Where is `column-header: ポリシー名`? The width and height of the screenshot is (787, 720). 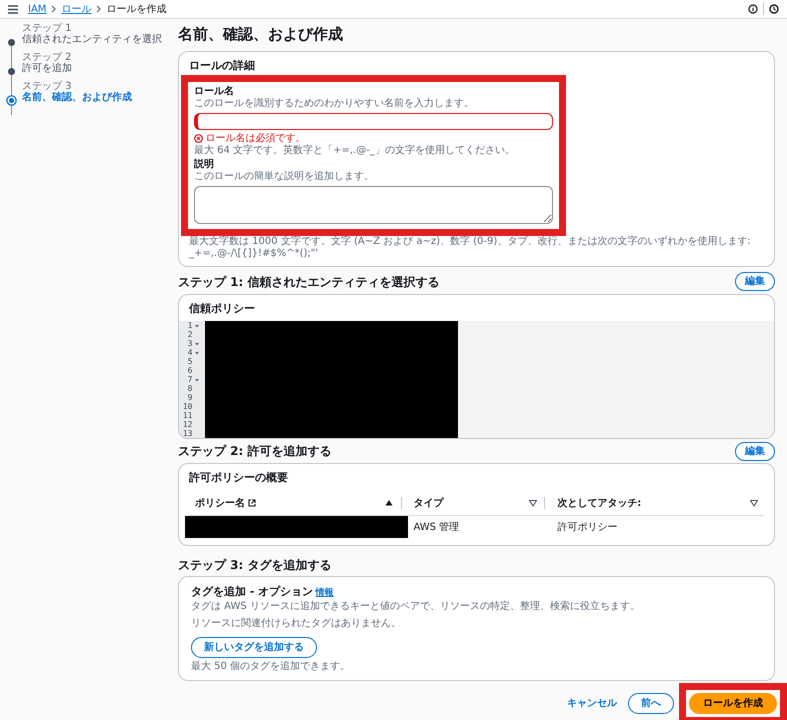 column-header: ポリシー名 is located at coordinates (220, 503).